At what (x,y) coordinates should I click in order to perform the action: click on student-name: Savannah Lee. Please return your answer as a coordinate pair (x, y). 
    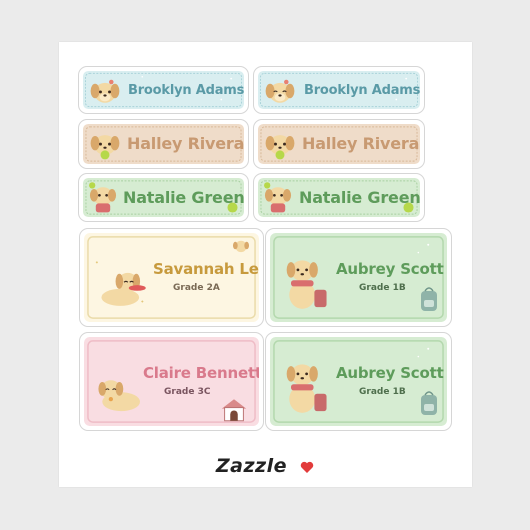
    Looking at the image, I should click on (206, 269).